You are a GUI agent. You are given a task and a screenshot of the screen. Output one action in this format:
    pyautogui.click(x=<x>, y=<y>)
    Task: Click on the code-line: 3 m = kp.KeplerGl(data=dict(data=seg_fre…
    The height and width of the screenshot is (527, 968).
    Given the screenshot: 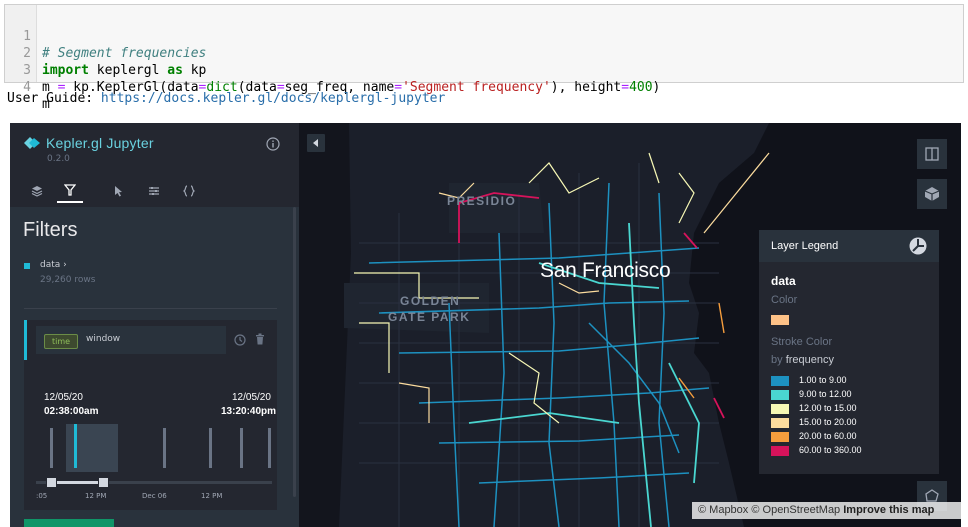 What is the action you would take?
    pyautogui.click(x=332, y=70)
    